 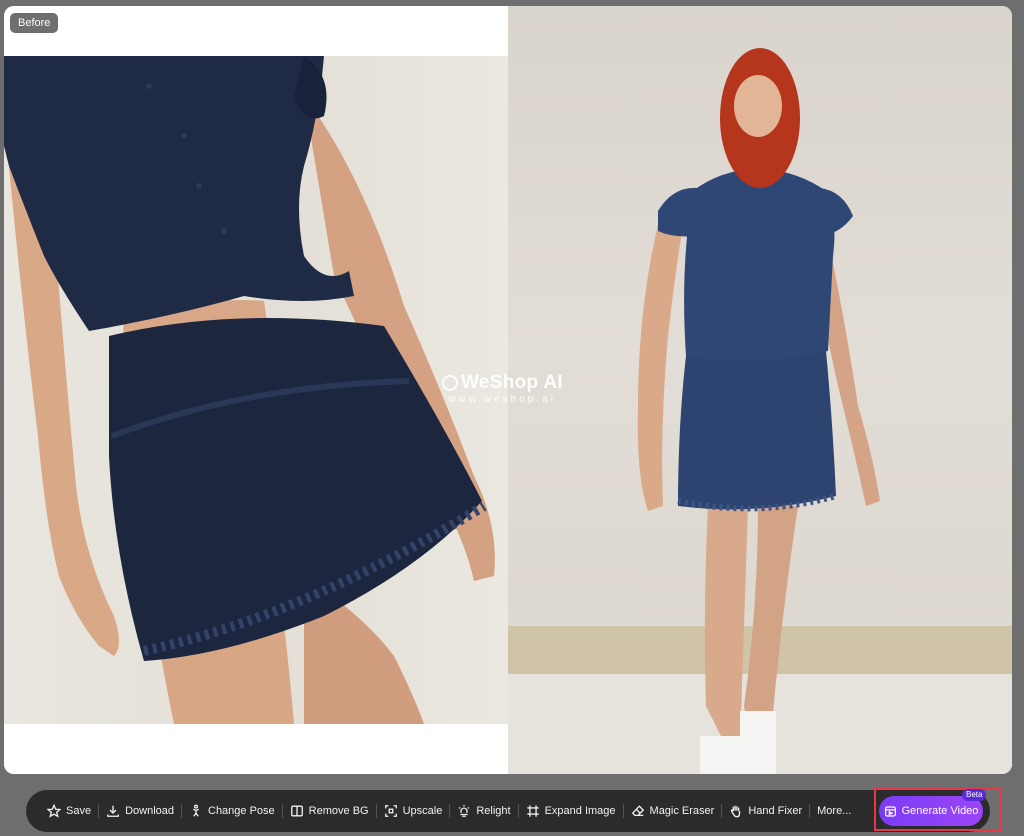 What do you see at coordinates (296, 811) in the screenshot?
I see `remove-bg-icon` at bounding box center [296, 811].